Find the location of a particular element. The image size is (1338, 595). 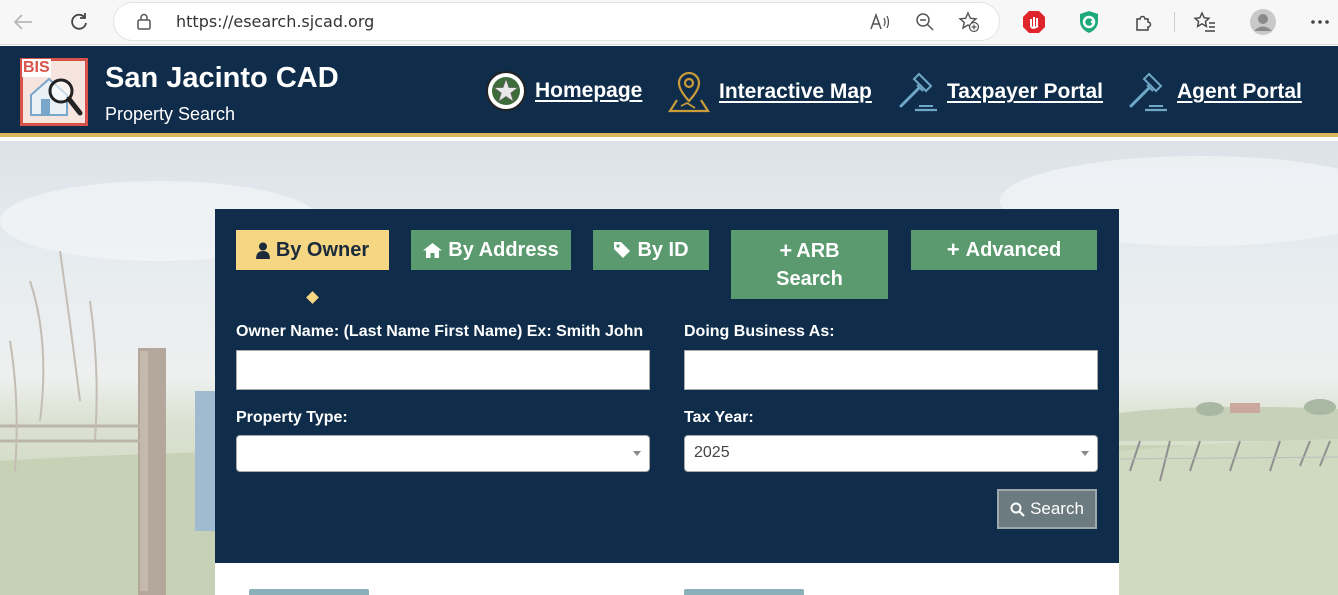

tab-by-owner-label: By Owner is located at coordinates (322, 250).